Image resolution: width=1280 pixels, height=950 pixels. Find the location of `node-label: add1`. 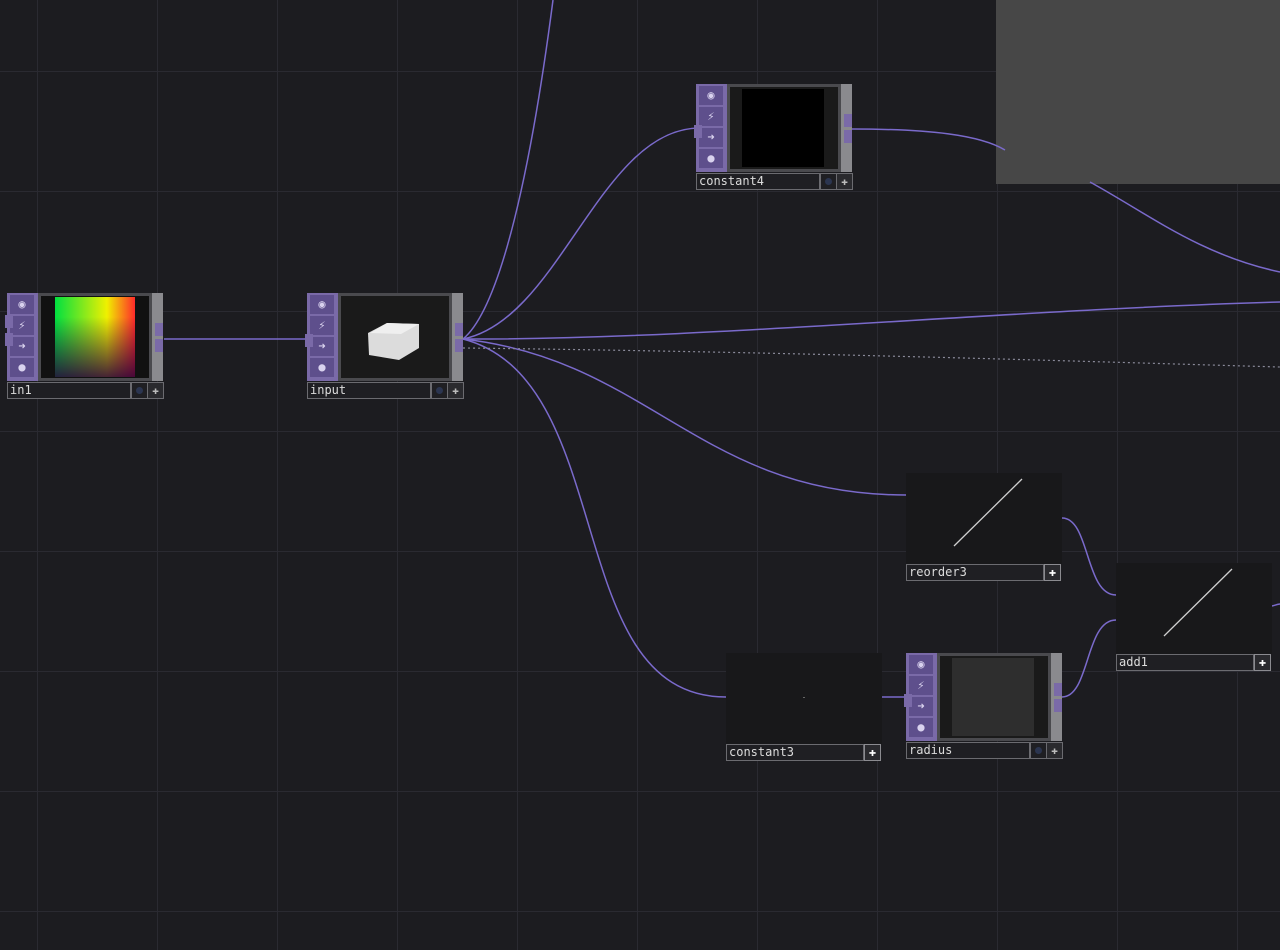

node-label: add1 is located at coordinates (1185, 662).